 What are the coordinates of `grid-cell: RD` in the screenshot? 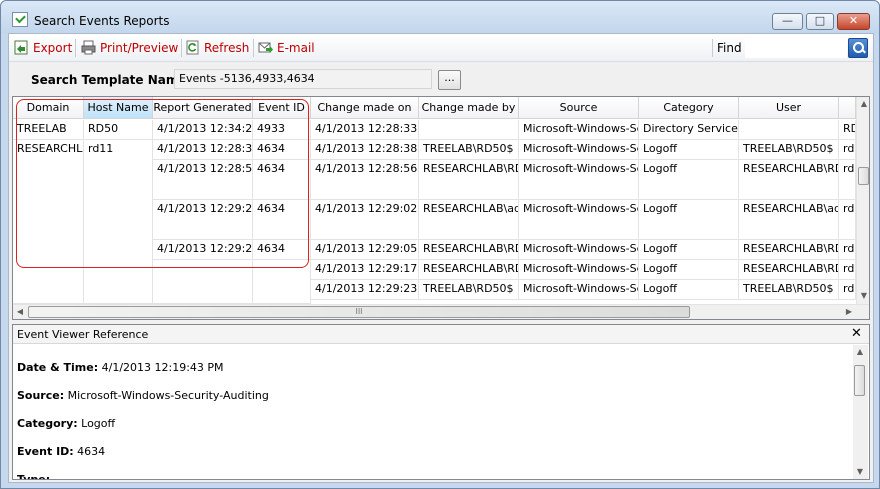 It's located at (847, 130).